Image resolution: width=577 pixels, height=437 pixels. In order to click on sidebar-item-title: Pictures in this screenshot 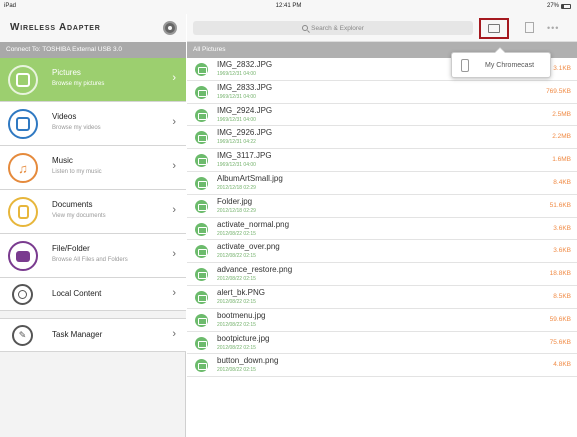, I will do `click(66, 72)`.